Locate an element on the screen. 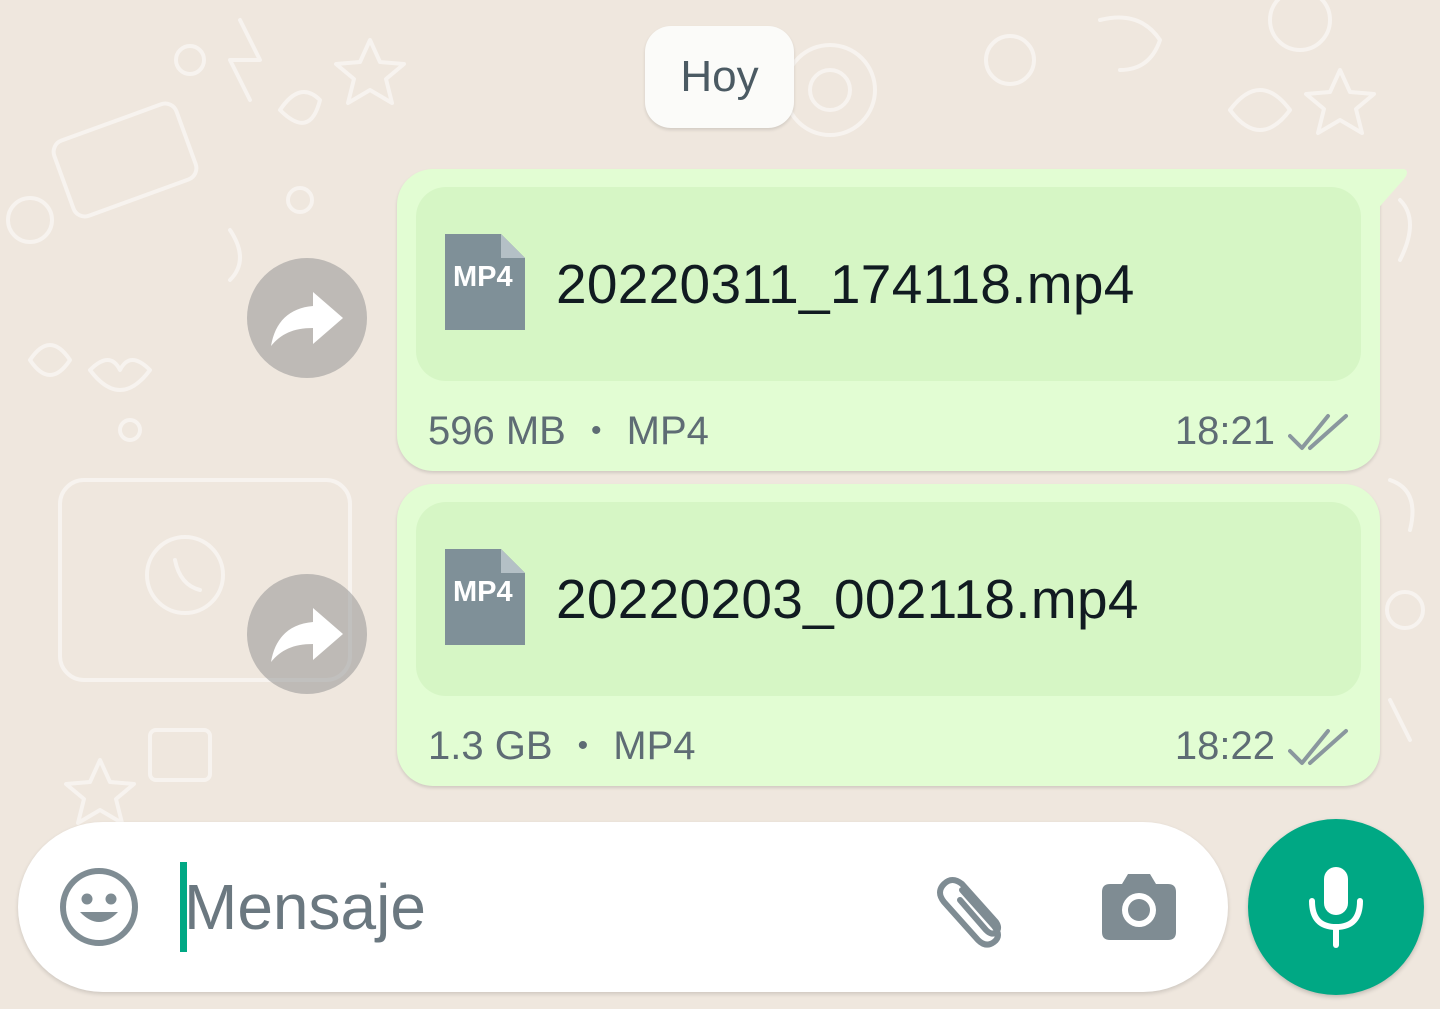 This screenshot has width=1440, height=1009. date-separator: Hoy is located at coordinates (719, 77).